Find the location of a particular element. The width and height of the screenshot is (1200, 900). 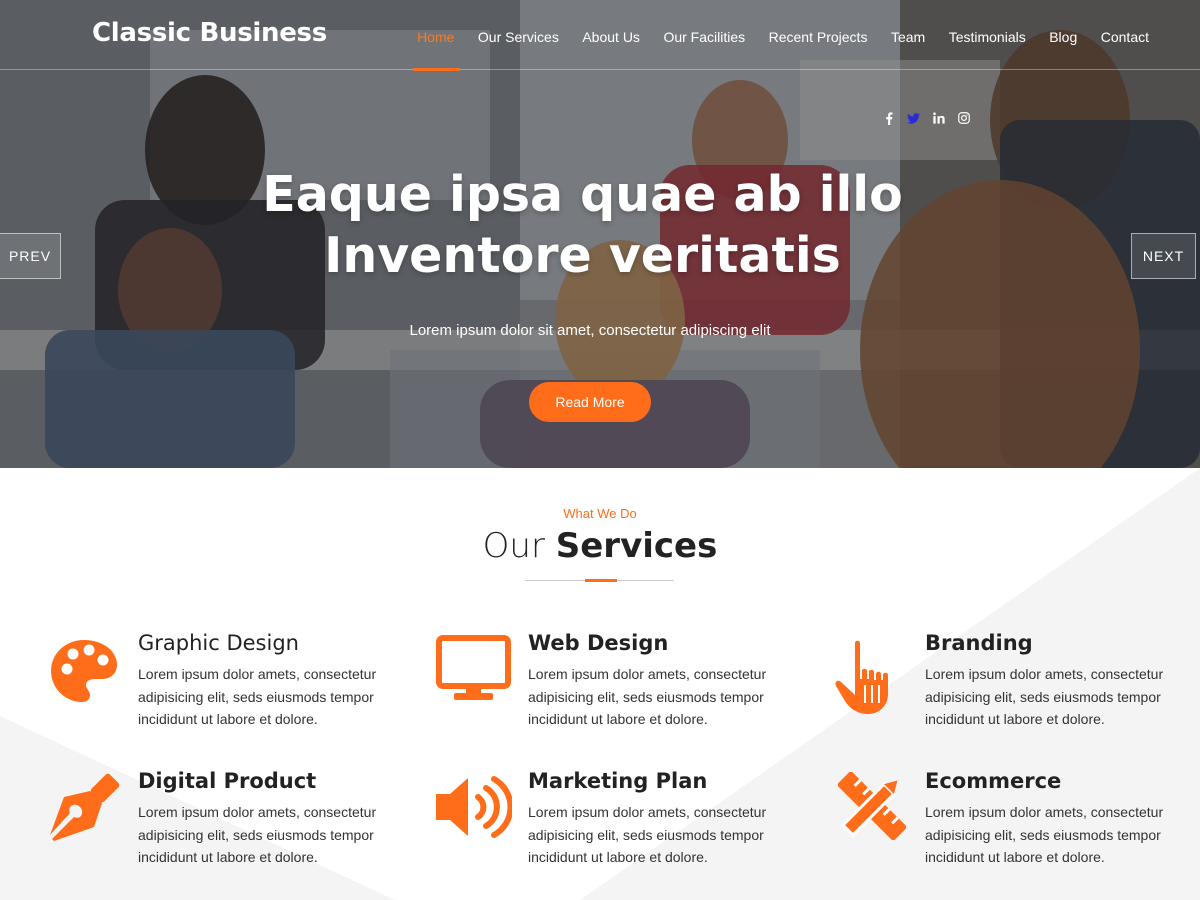

instagram-icon is located at coordinates (963, 118).